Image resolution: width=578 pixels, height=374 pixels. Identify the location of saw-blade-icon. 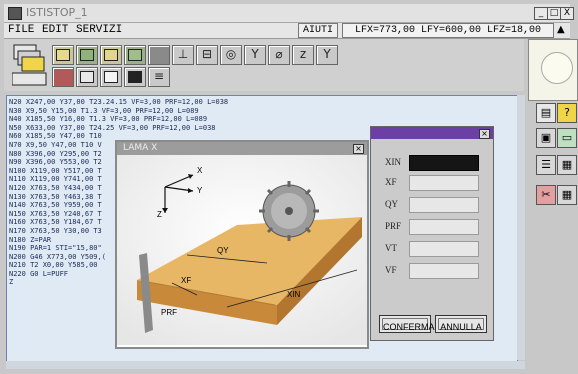
(289, 211).